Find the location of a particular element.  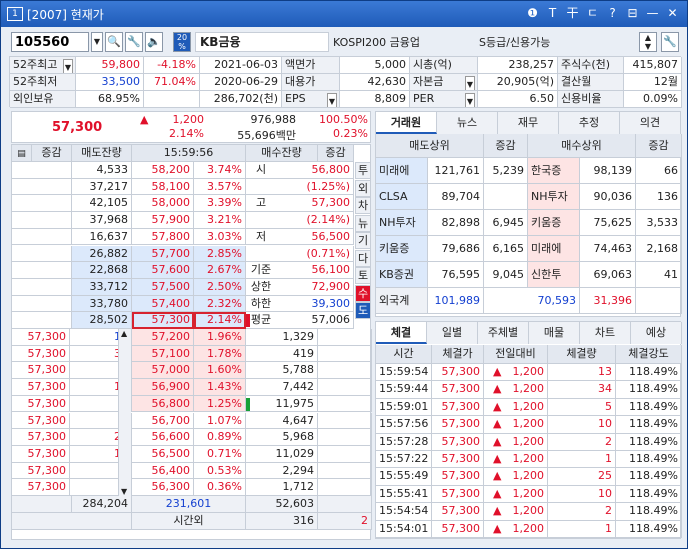

vtab-1: 외 is located at coordinates (363, 188).